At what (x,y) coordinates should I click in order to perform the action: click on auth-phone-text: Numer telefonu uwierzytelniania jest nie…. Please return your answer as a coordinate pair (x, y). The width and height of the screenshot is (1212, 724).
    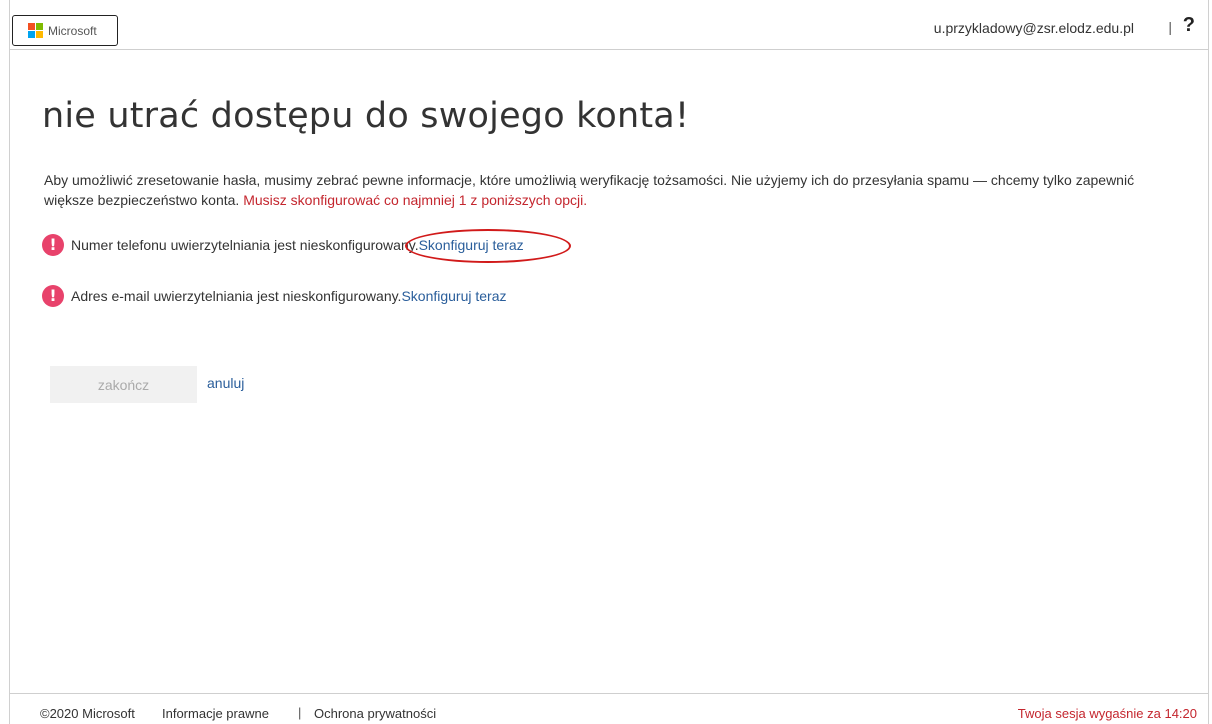
    Looking at the image, I should click on (245, 245).